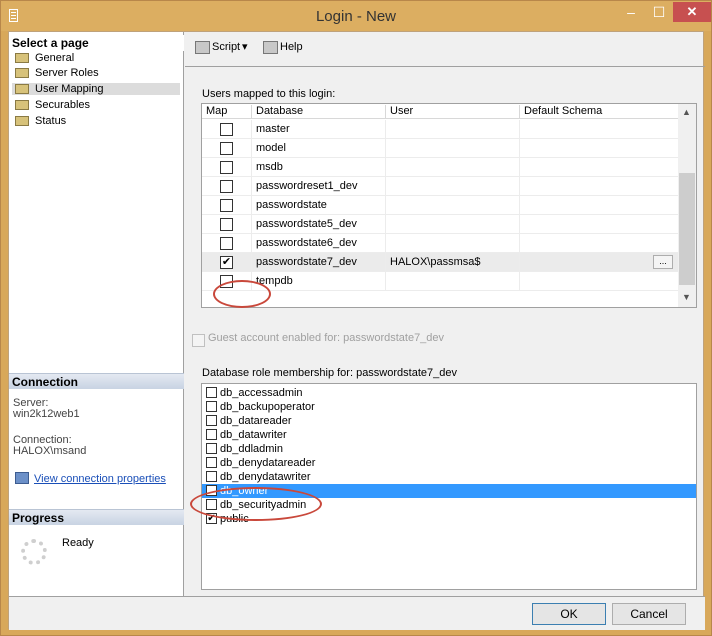  Describe the element at coordinates (226, 262) in the screenshot. I see `map-checkbox: ✔` at that location.